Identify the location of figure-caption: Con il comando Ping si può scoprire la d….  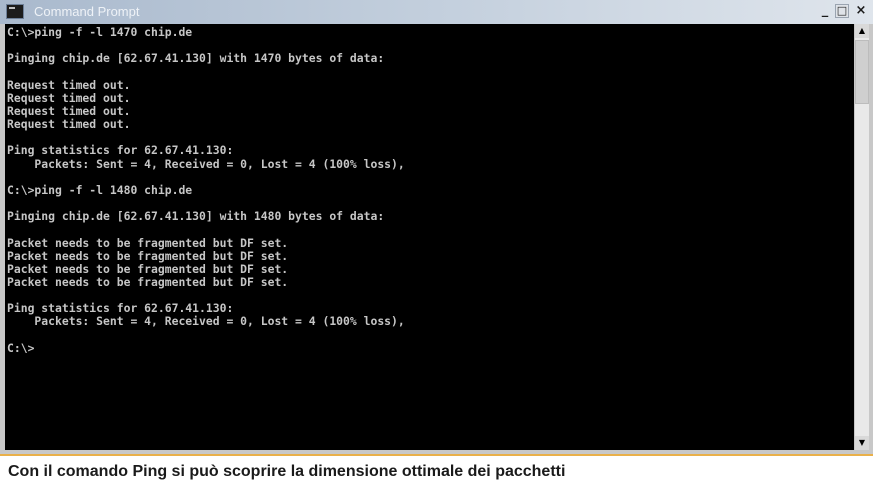
(436, 471).